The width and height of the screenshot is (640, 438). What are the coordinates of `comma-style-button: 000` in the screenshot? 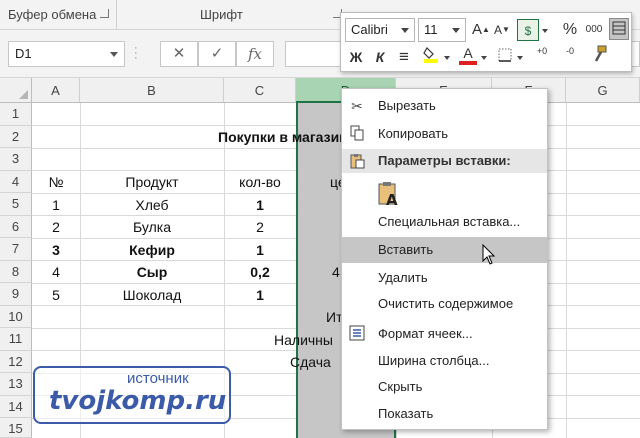 It's located at (594, 30).